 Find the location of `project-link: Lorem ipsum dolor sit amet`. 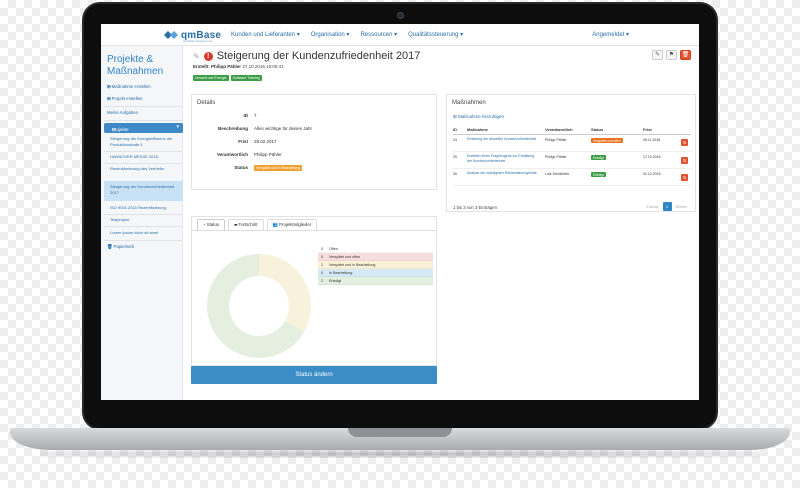

project-link: Lorem ipsum dolor sit amet is located at coordinates (145, 233).